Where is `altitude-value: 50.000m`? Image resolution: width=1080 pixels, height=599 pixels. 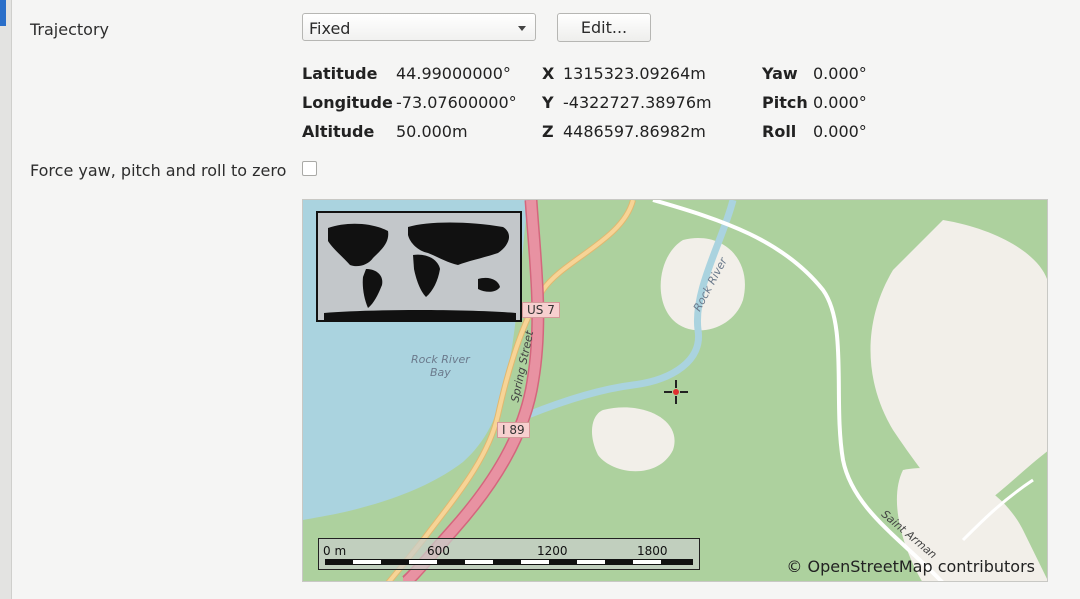 altitude-value: 50.000m is located at coordinates (432, 131).